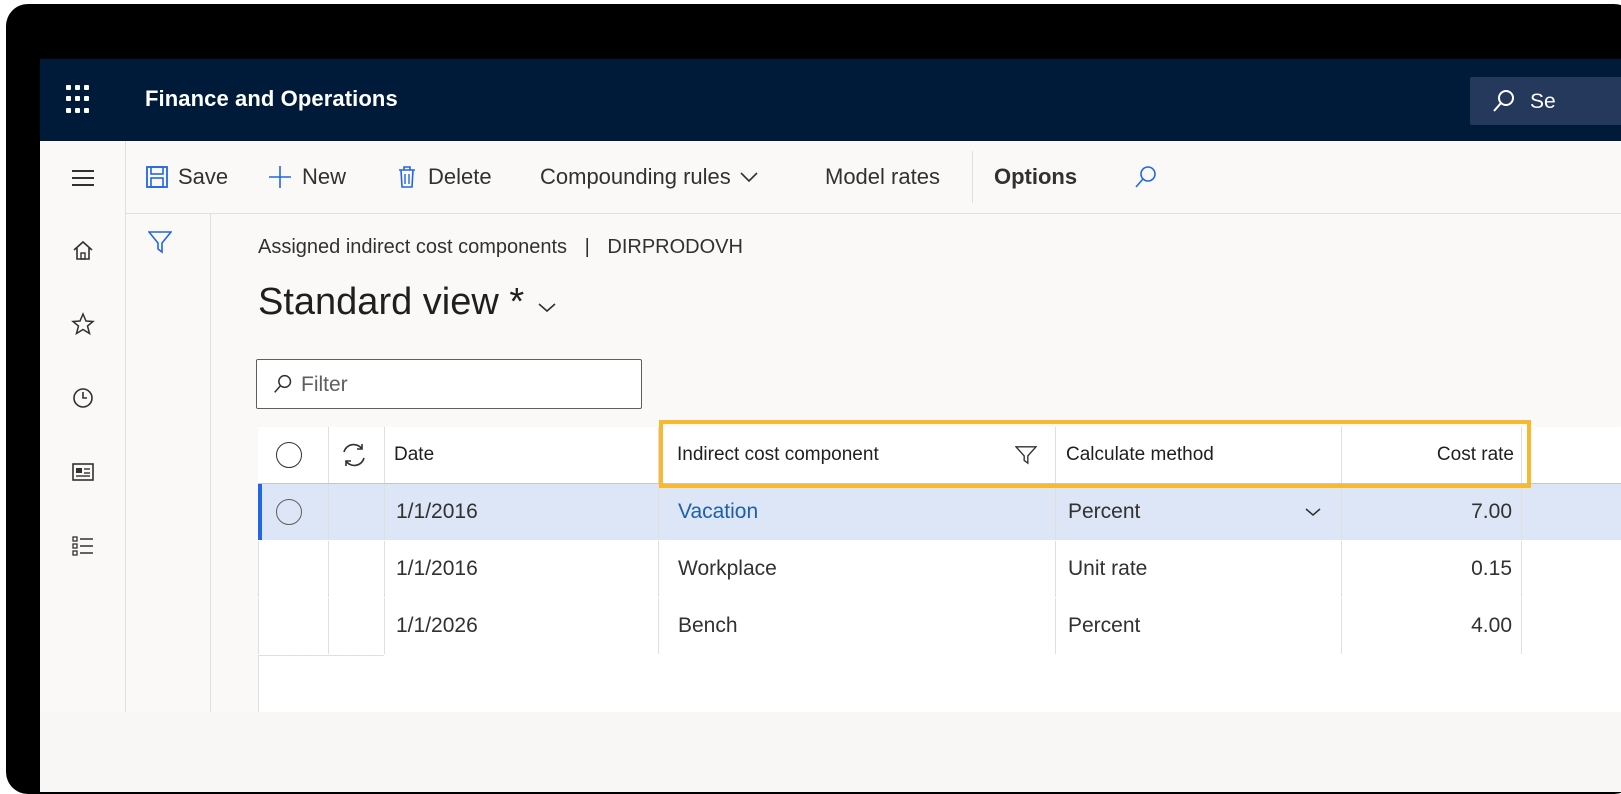 Image resolution: width=1621 pixels, height=794 pixels. I want to click on column-header-calculate-method: Calculate method, so click(1196, 455).